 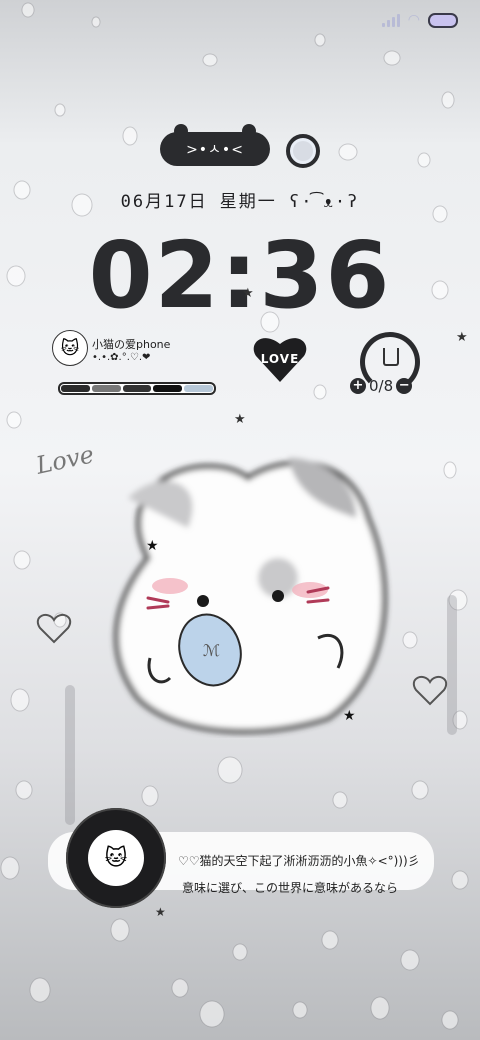 I want to click on water-count: 0/8, so click(x=381, y=386).